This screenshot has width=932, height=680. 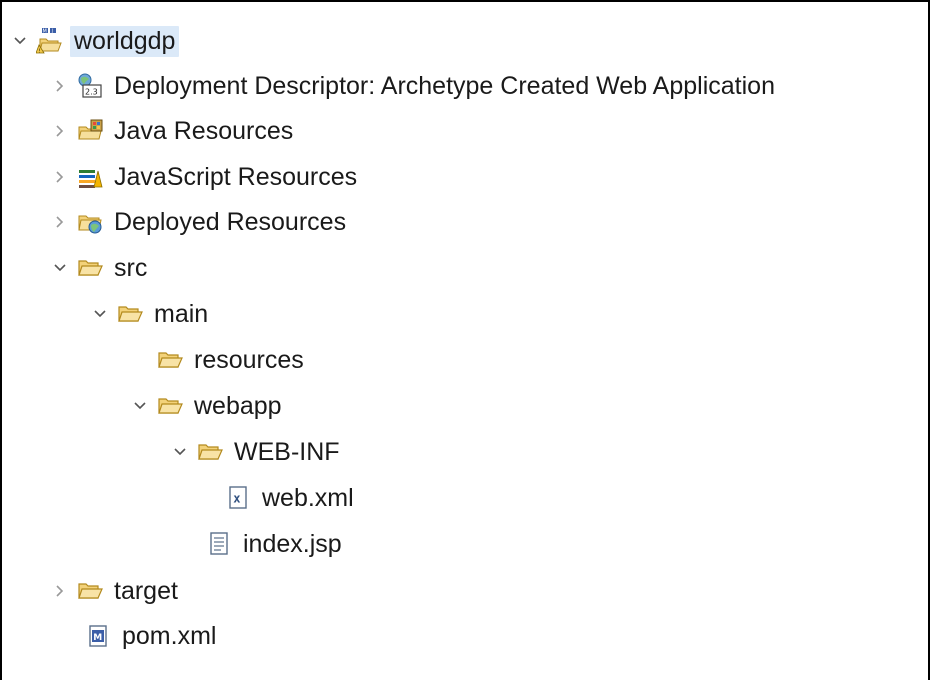 What do you see at coordinates (219, 544) in the screenshot?
I see `jsp-file-icon` at bounding box center [219, 544].